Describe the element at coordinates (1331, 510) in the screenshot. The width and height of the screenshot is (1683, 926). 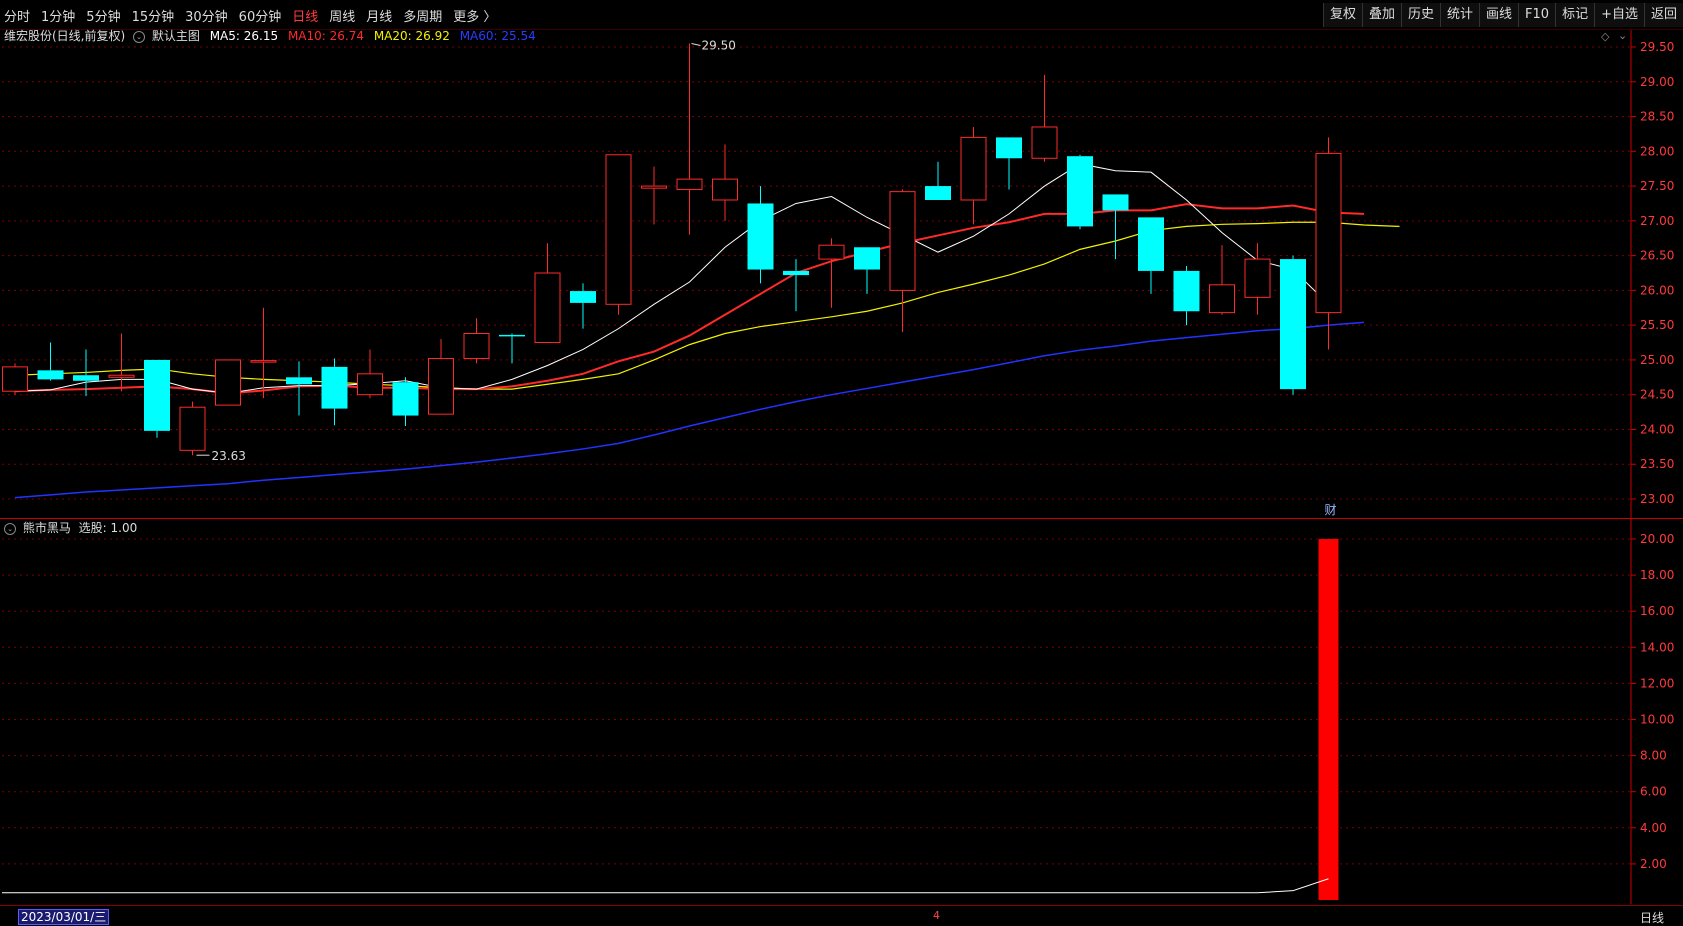
I see `finance-mark: 财` at that location.